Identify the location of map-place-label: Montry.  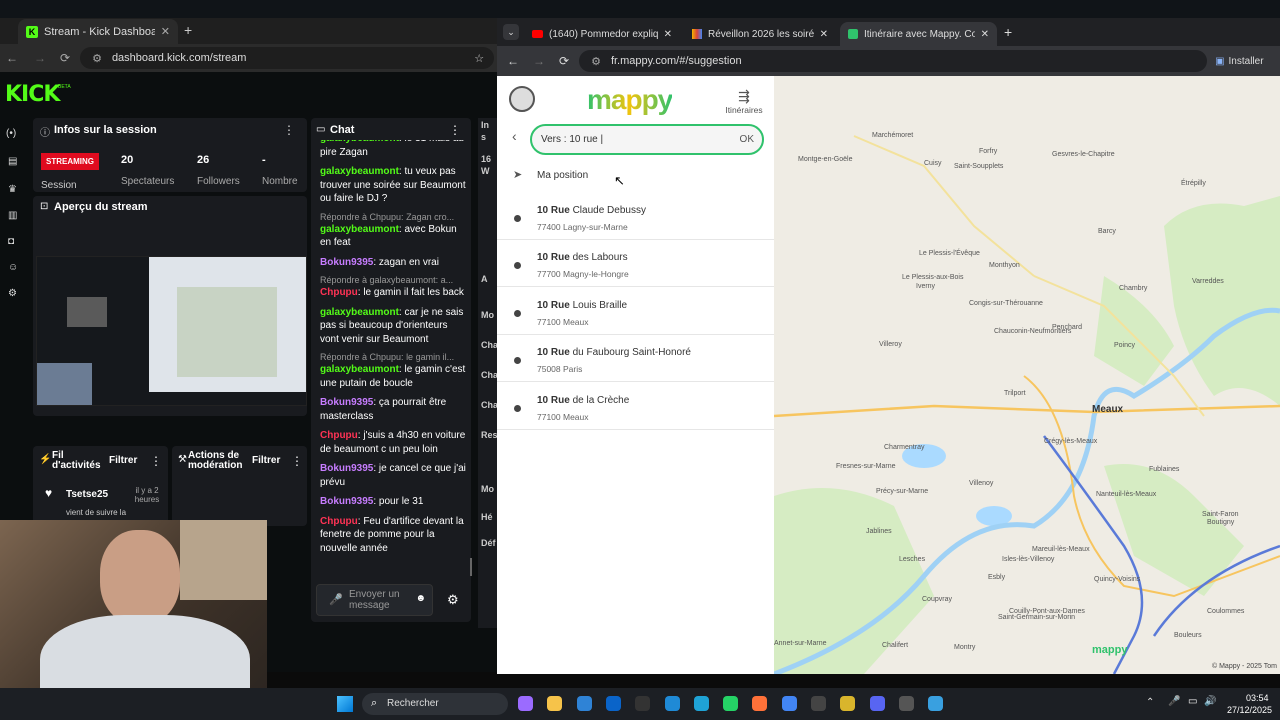
(964, 647).